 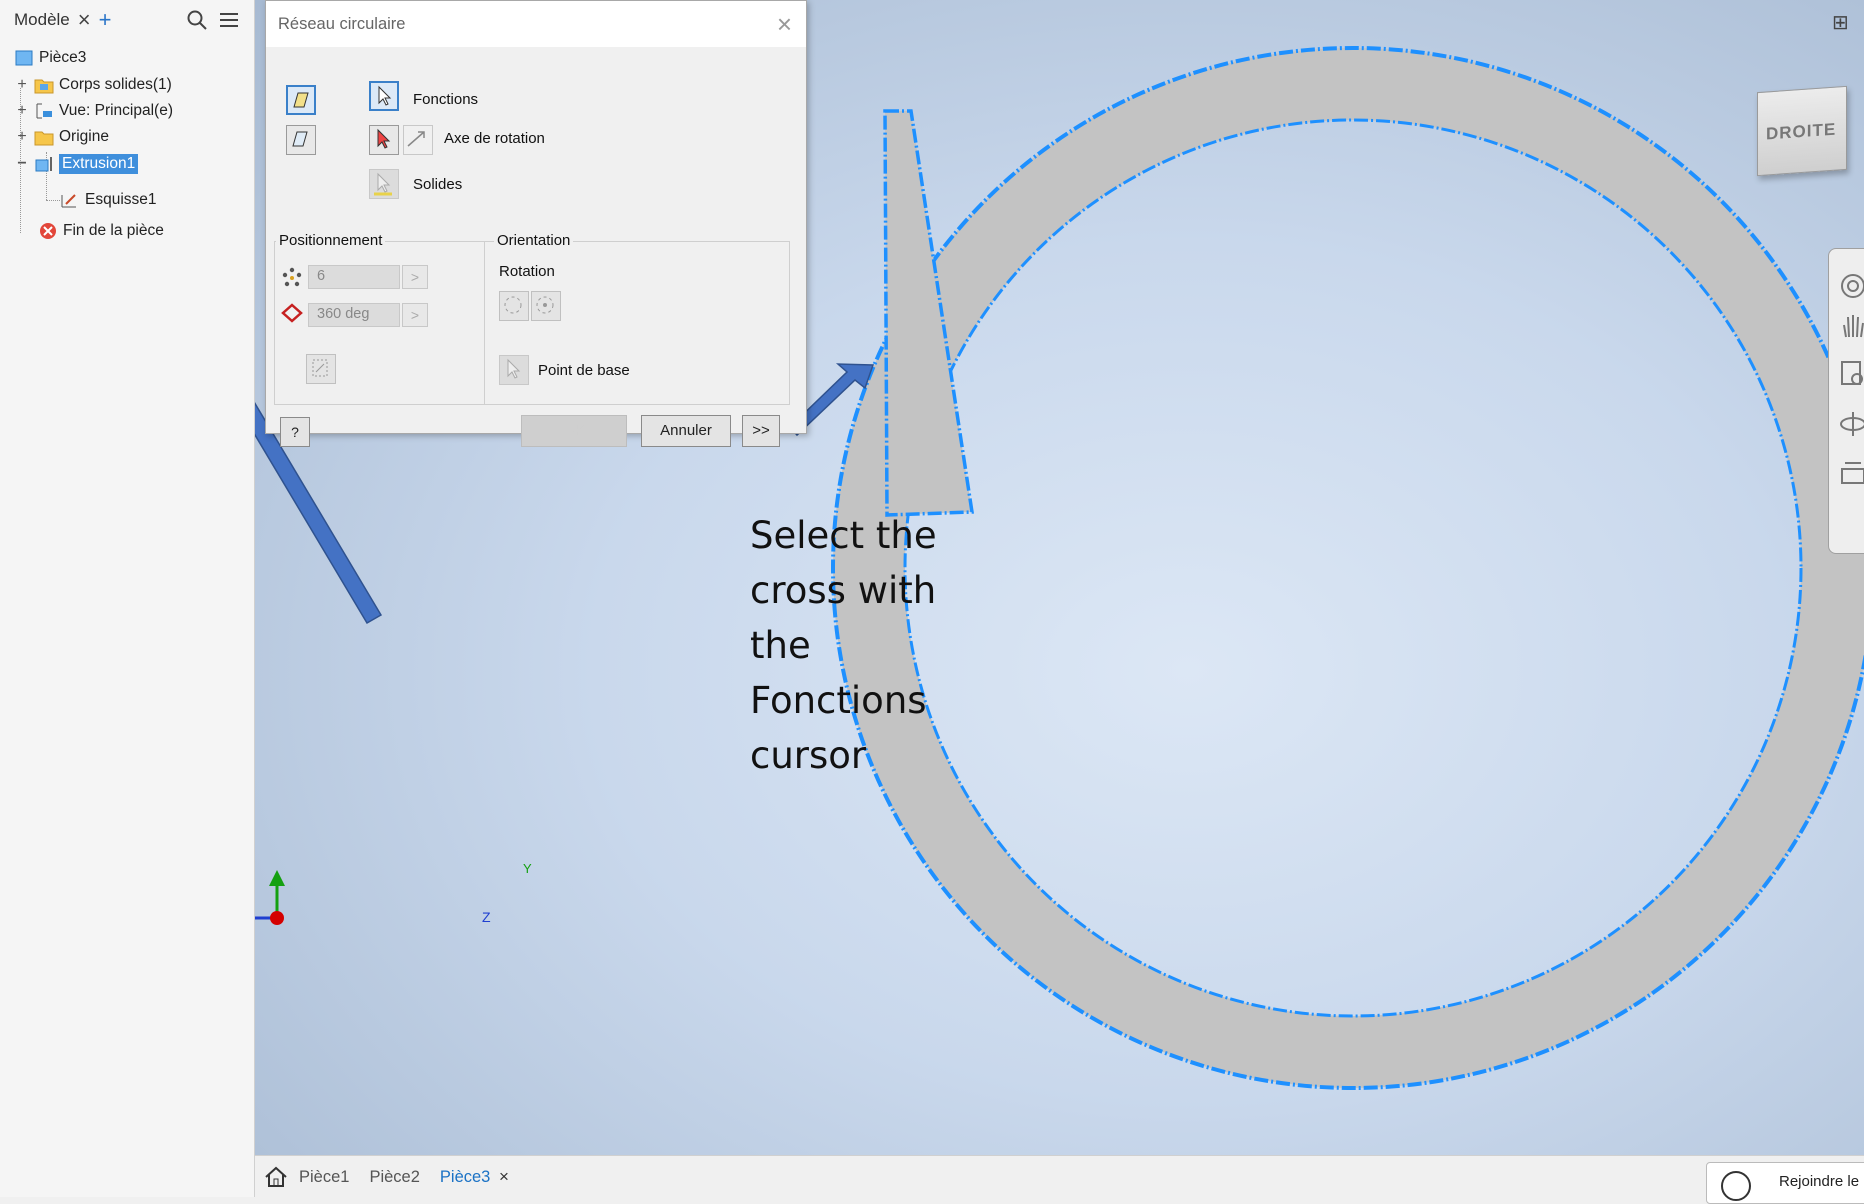 I want to click on pattern-solids-mode-button, so click(x=301, y=140).